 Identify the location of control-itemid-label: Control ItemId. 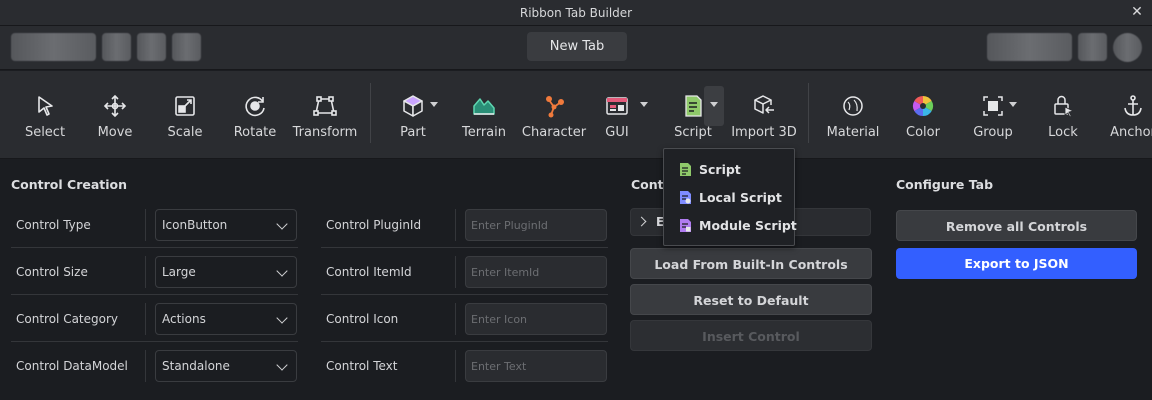
(369, 272).